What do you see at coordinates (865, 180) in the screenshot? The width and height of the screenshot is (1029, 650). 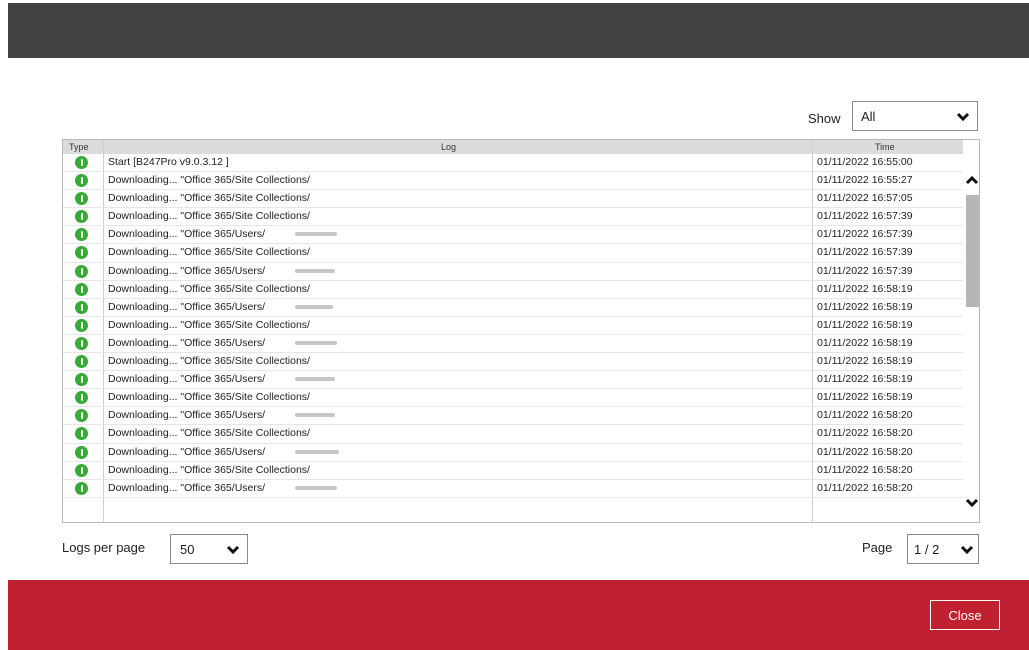 I see `log-time: 01/11/2022 16:55:27` at bounding box center [865, 180].